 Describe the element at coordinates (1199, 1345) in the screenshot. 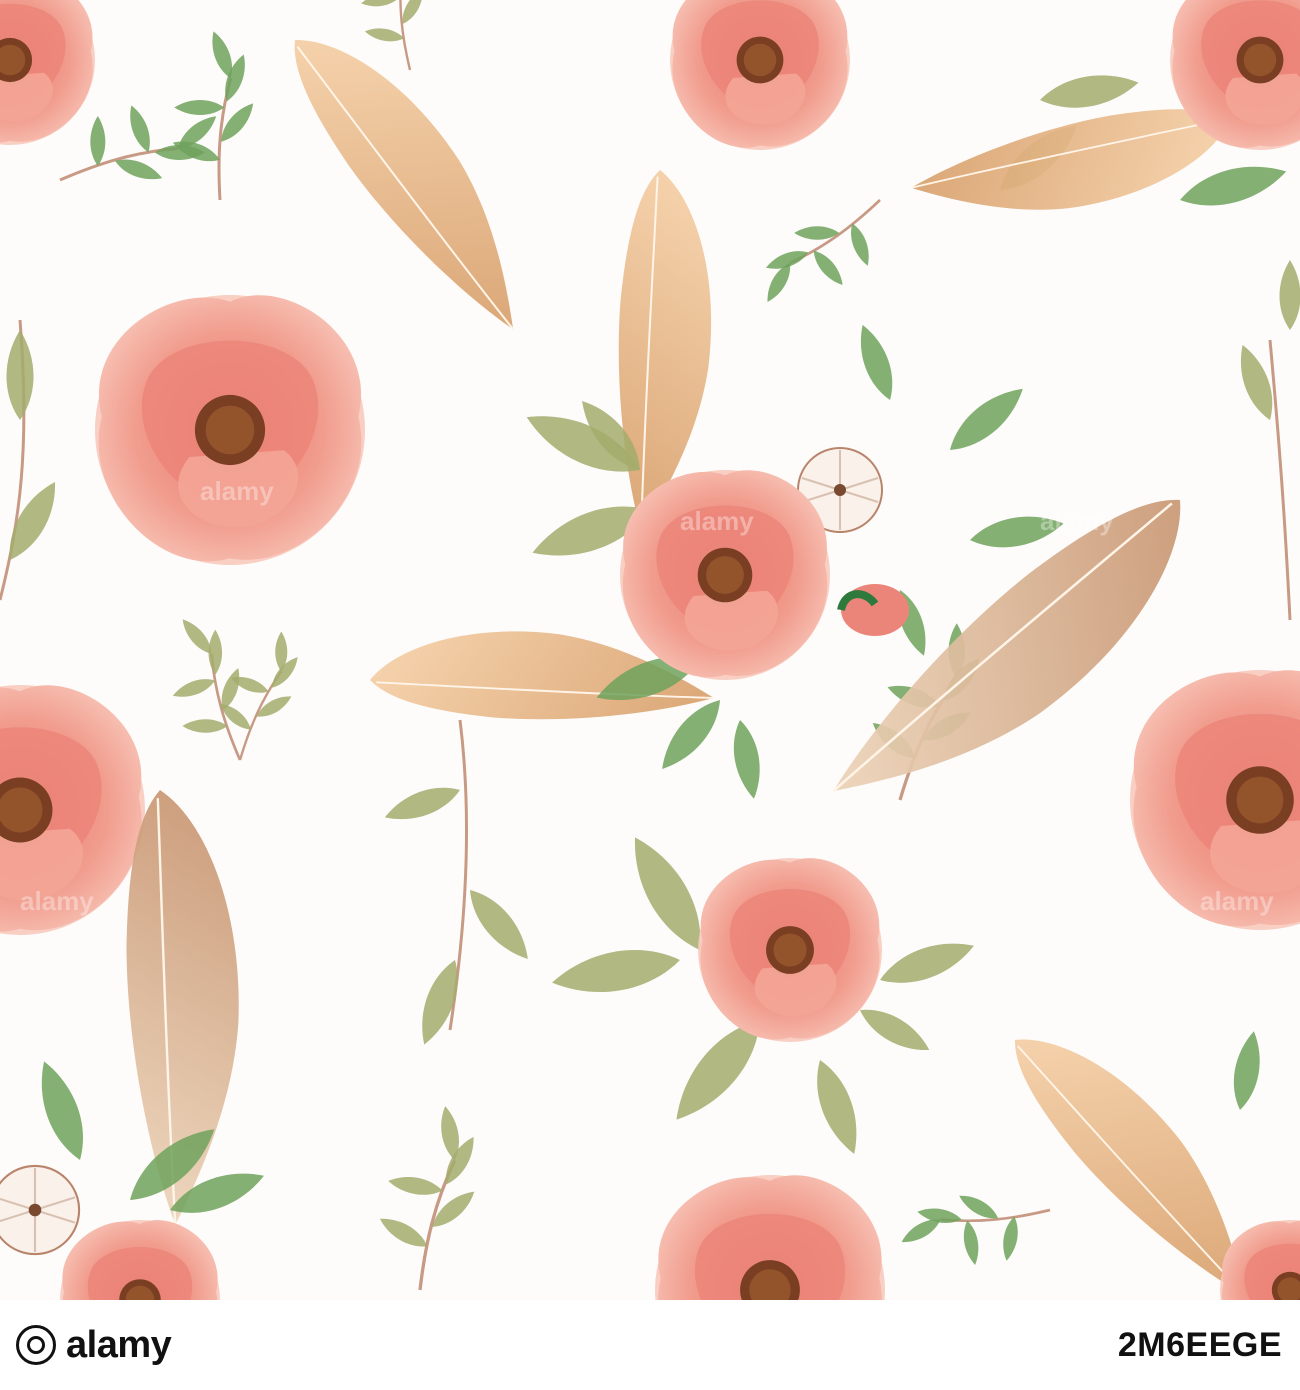

I see `image-id: 2M6EEGE` at that location.